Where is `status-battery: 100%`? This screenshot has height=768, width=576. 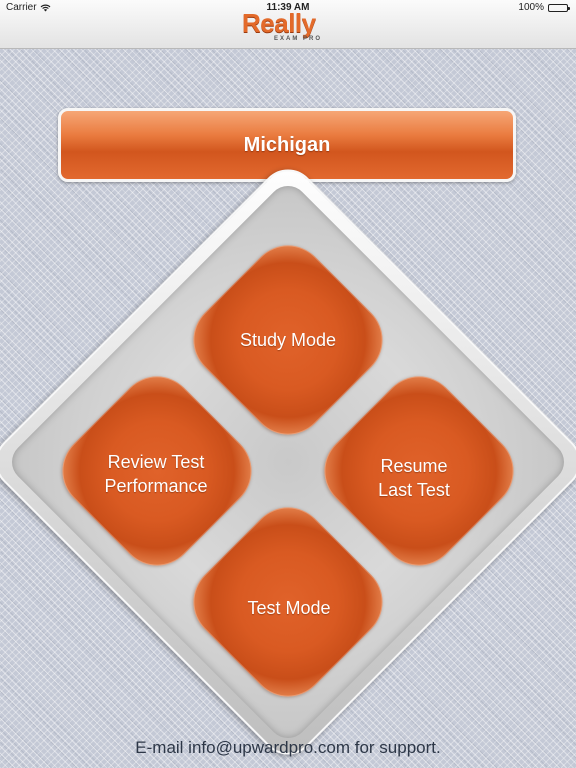 status-battery: 100% is located at coordinates (544, 7).